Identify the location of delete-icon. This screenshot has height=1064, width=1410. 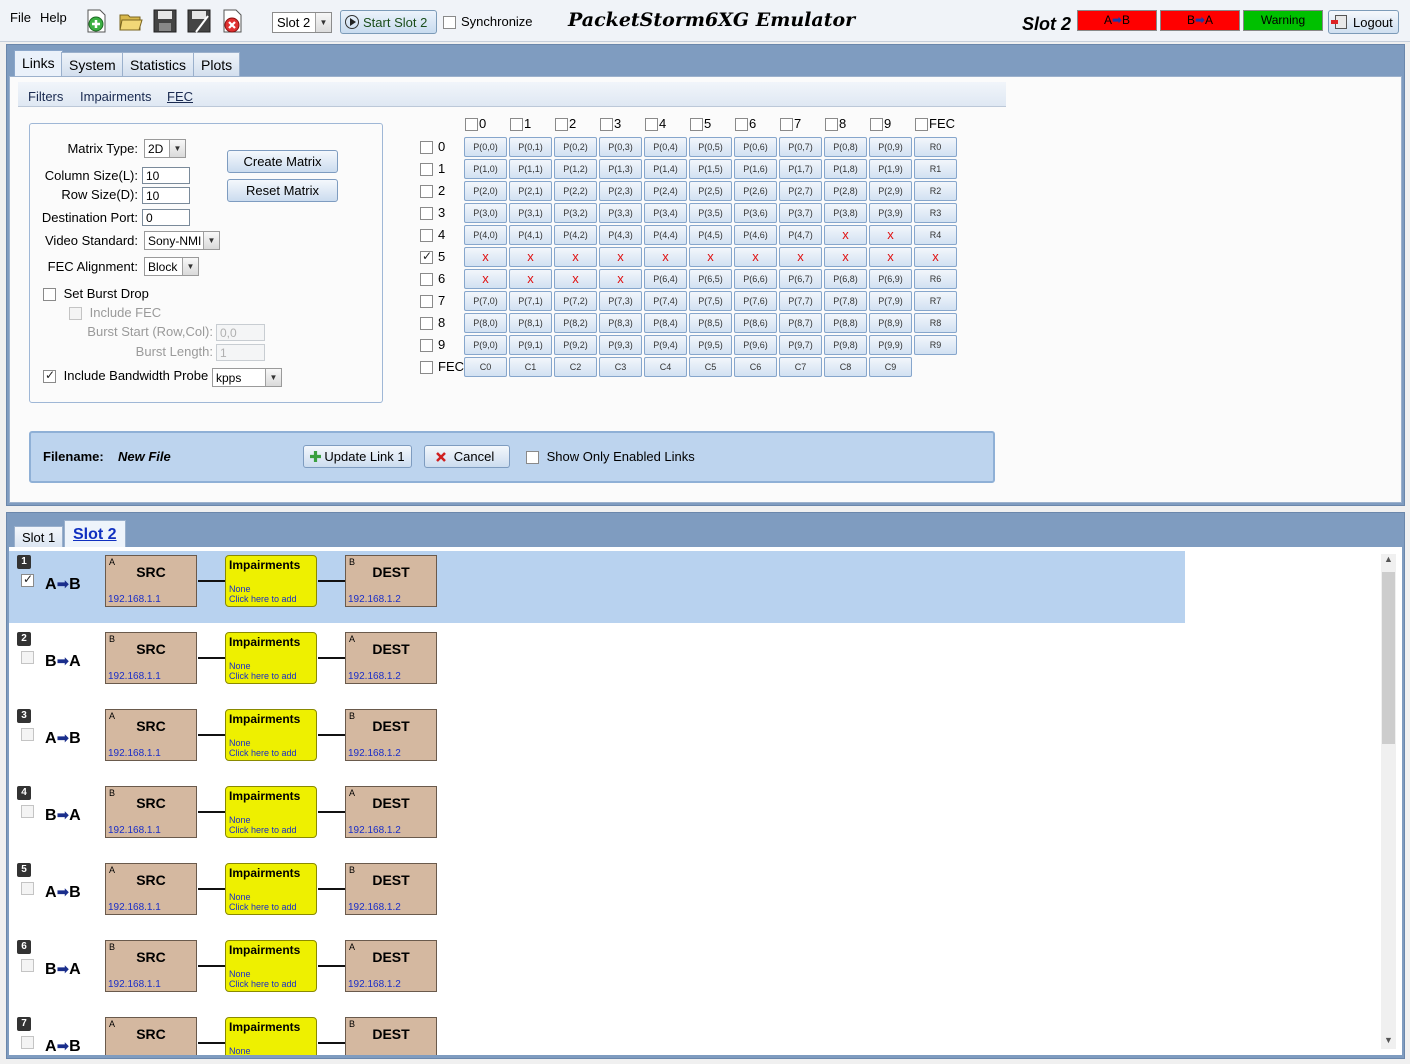
(233, 21).